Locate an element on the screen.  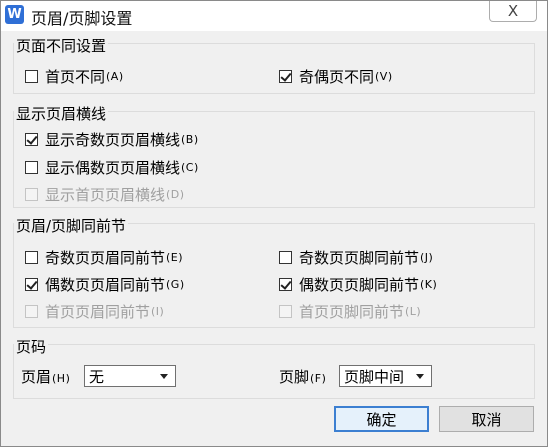
checkbox-label: 奇数页页脚同前节 is located at coordinates (359, 258).